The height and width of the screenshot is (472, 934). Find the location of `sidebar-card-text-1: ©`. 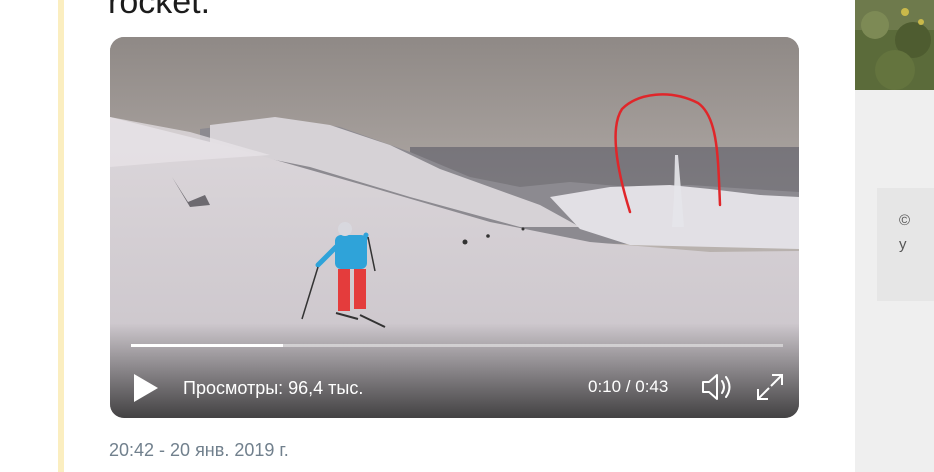

sidebar-card-text-1: © is located at coordinates (905, 220).